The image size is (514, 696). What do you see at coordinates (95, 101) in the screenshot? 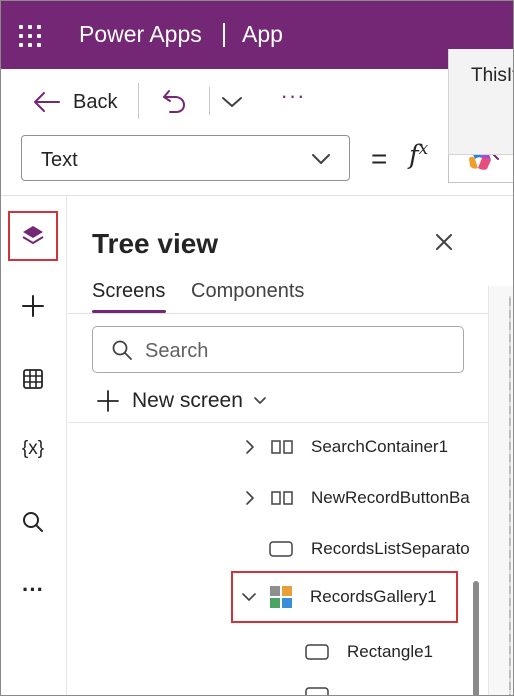
I see `back-button-label: Back` at bounding box center [95, 101].